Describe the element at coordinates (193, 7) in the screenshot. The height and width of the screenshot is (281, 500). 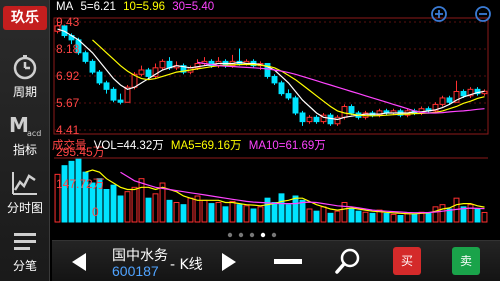
I see `ma30-value: 30=5.40` at that location.